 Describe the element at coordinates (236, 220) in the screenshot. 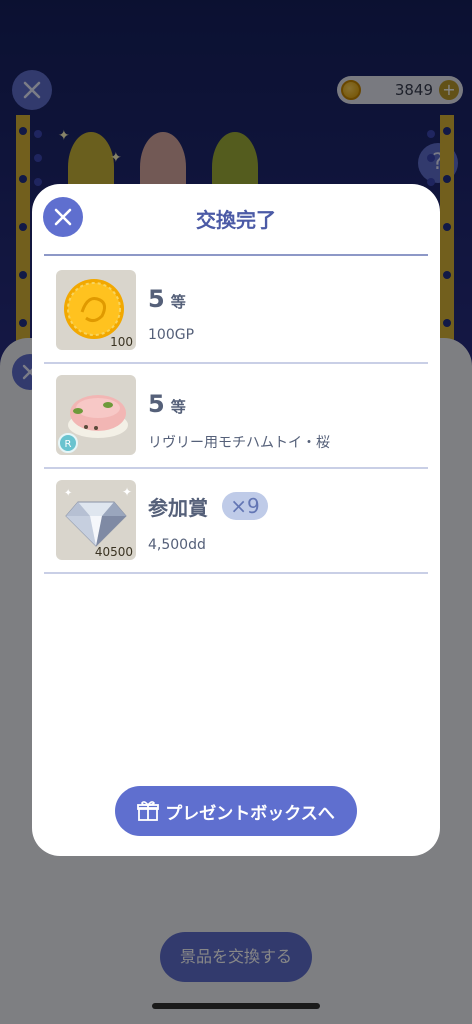

I see `modal-title: 交換完了` at that location.